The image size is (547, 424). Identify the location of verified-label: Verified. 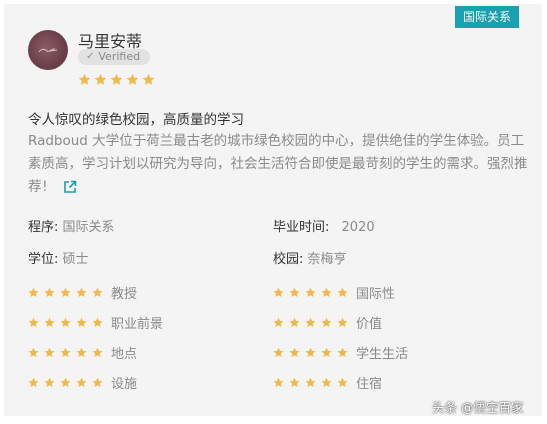
(119, 56).